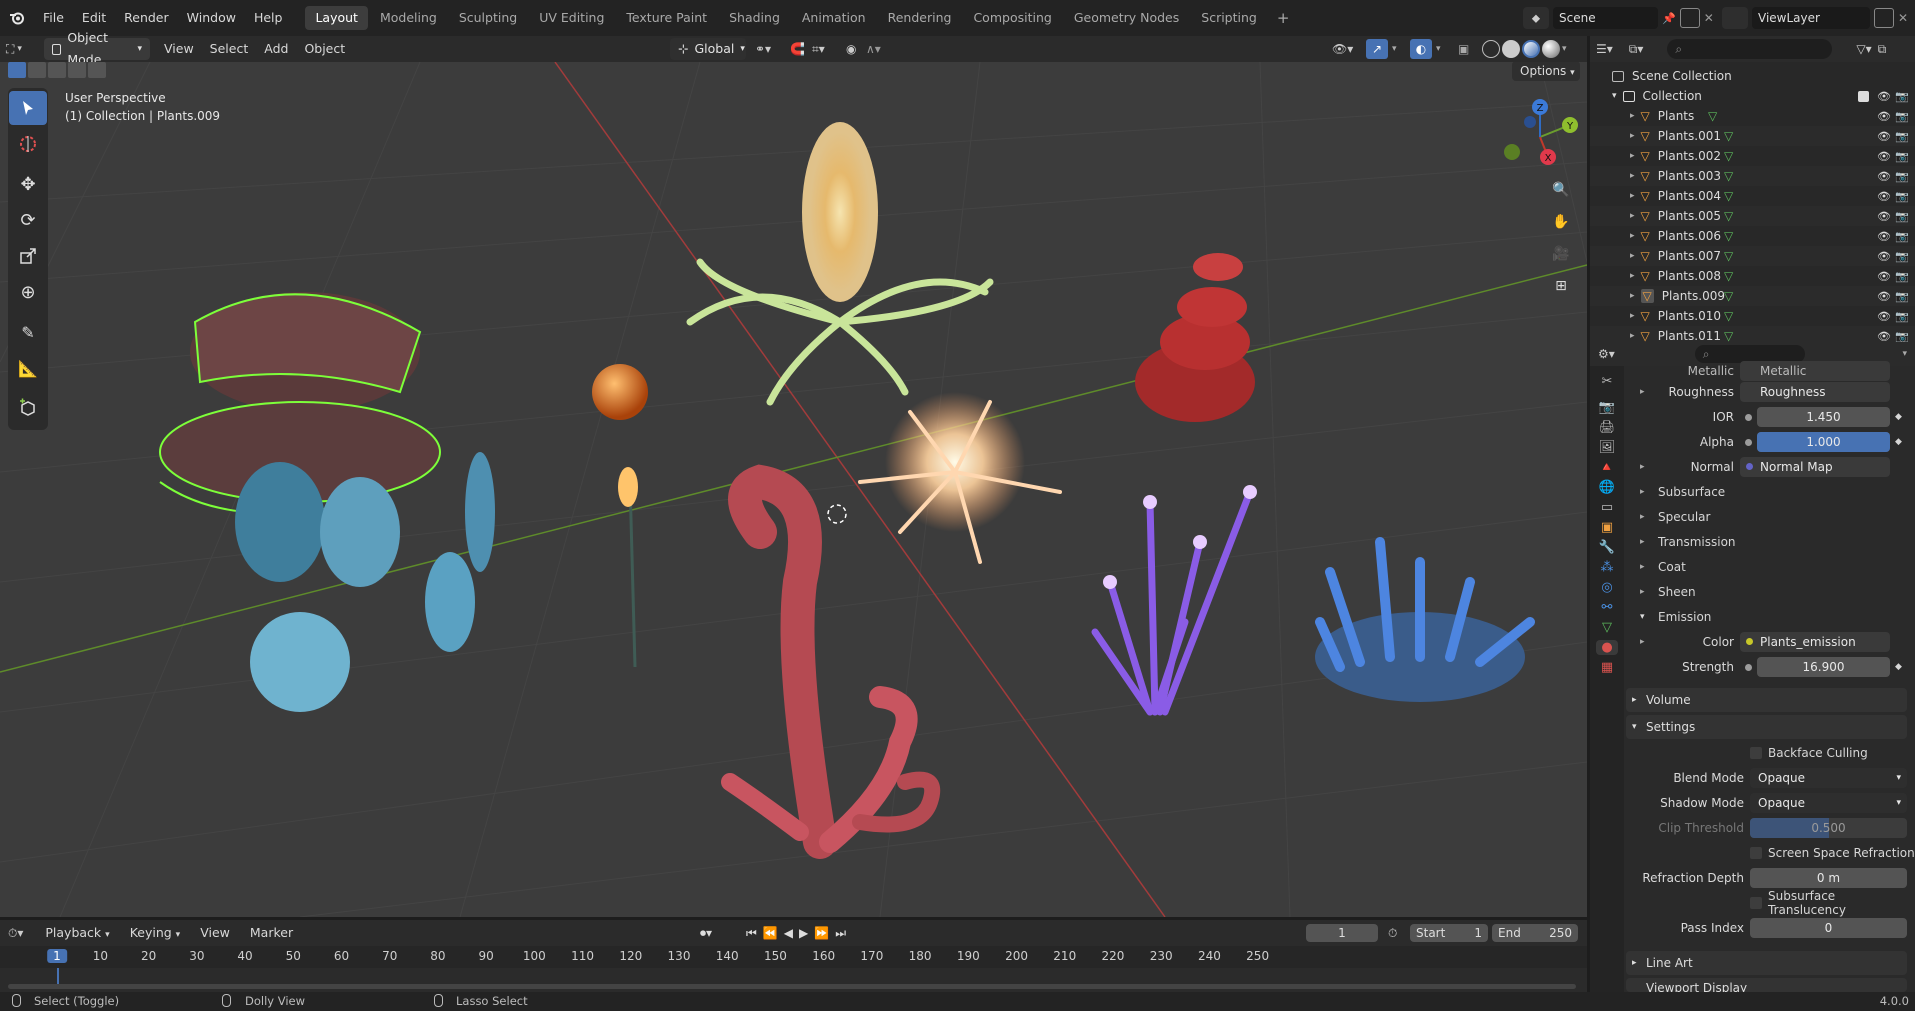  I want to click on viewlayer-field: ViewLayer, so click(1811, 18).